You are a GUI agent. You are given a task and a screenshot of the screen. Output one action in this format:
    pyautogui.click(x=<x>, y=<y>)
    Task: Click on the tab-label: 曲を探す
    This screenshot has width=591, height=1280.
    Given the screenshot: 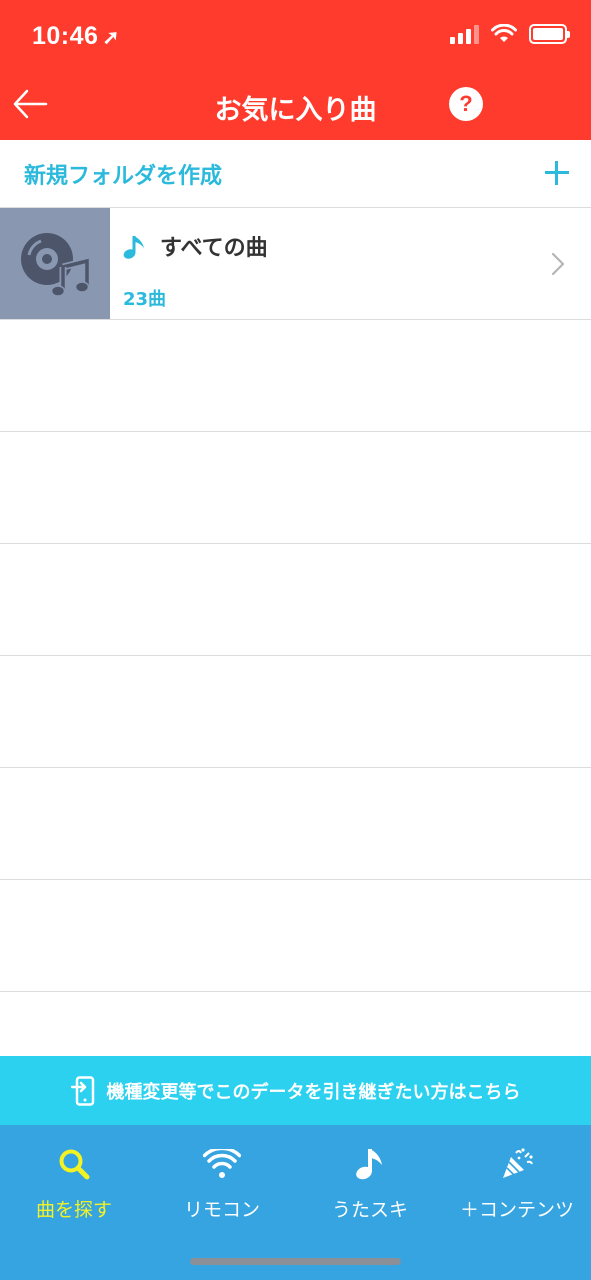 What is the action you would take?
    pyautogui.click(x=73, y=1210)
    